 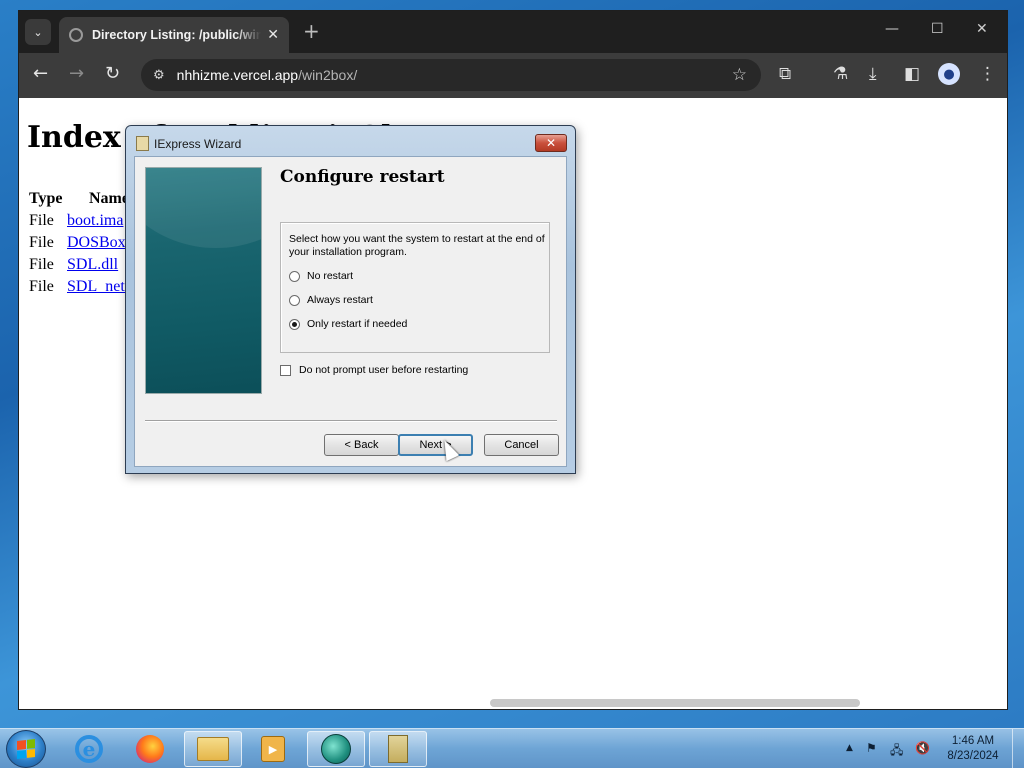 I want to click on firefox-icon, so click(x=150, y=749).